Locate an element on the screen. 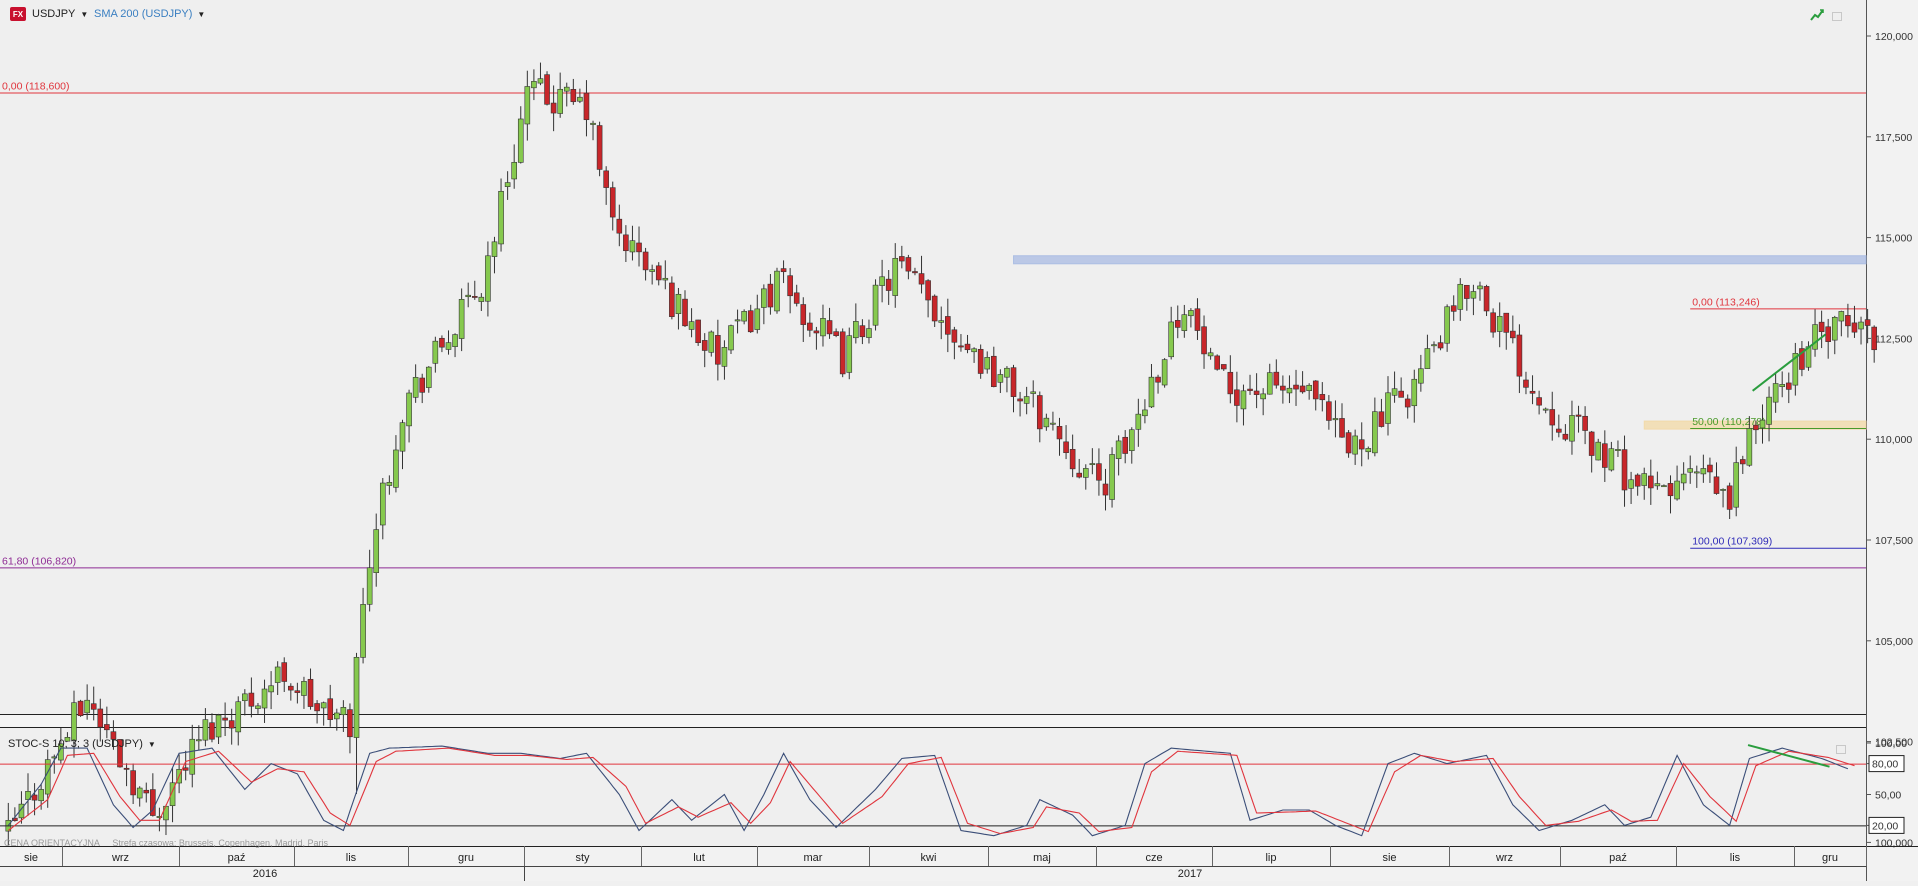  stoch-plot-area is located at coordinates (933, 786).